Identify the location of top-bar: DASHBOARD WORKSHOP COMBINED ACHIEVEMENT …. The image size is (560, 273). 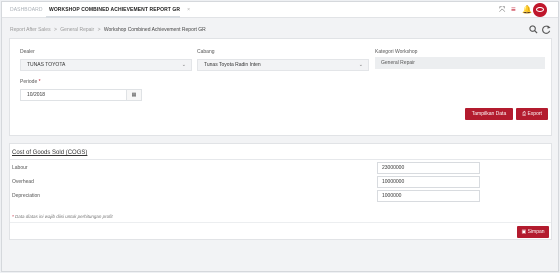
(280, 10).